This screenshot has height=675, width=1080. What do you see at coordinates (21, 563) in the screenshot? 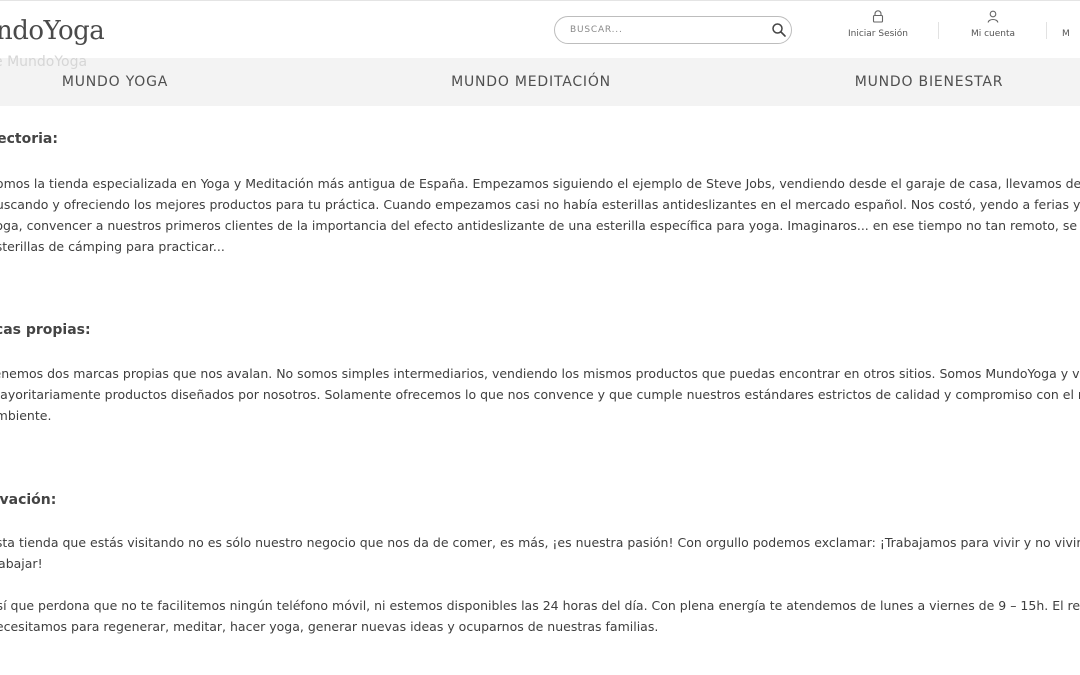
I see `text-line: trabajar!` at bounding box center [21, 563].